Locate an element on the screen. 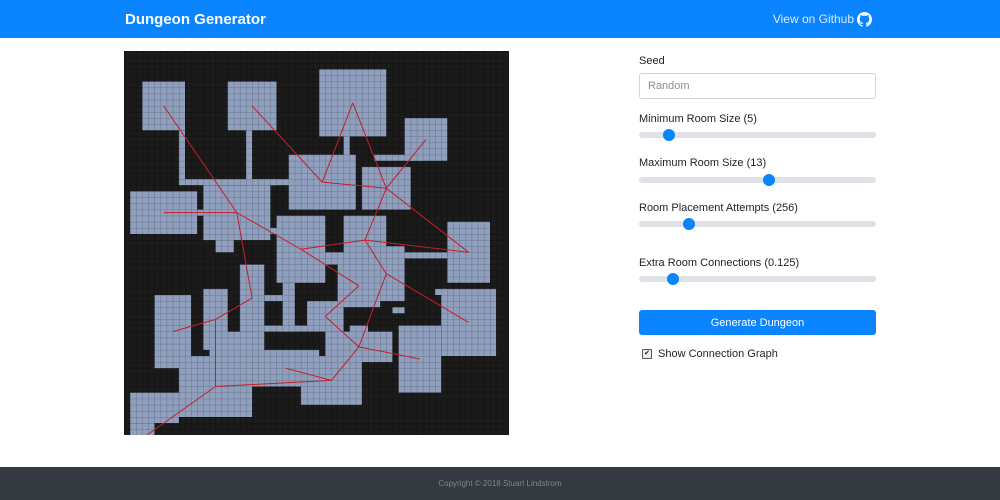 This screenshot has height=500, width=1000. min-room-size-label: Minimum Room Size (5) is located at coordinates (698, 119).